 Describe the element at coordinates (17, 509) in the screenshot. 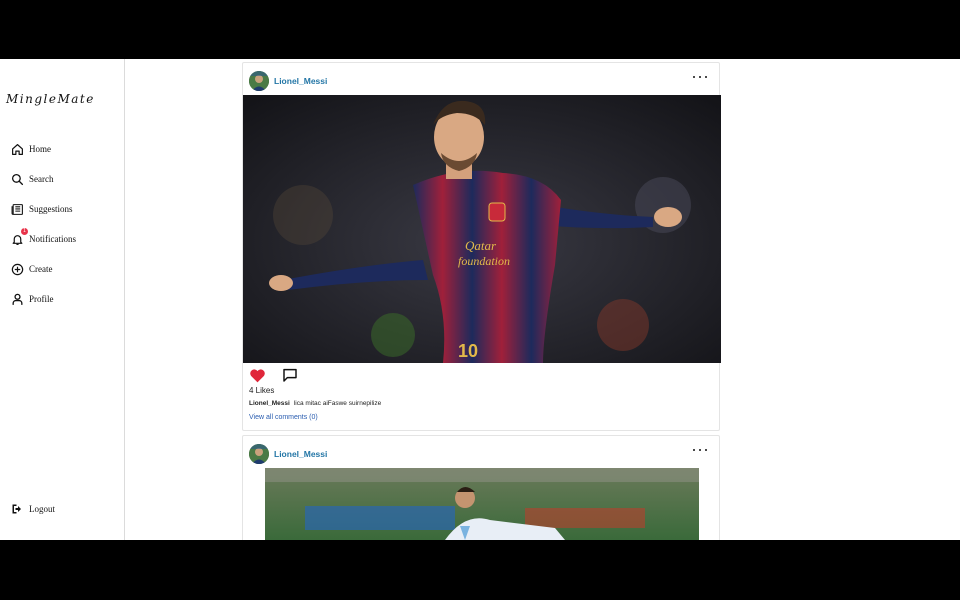

I see `logout-icon` at that location.